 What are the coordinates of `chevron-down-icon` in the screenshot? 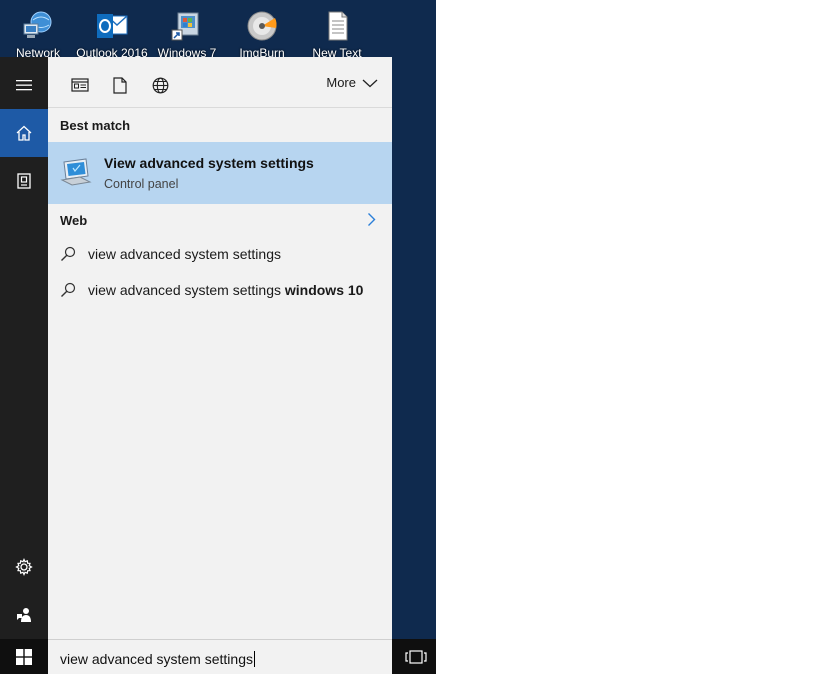 It's located at (370, 83).